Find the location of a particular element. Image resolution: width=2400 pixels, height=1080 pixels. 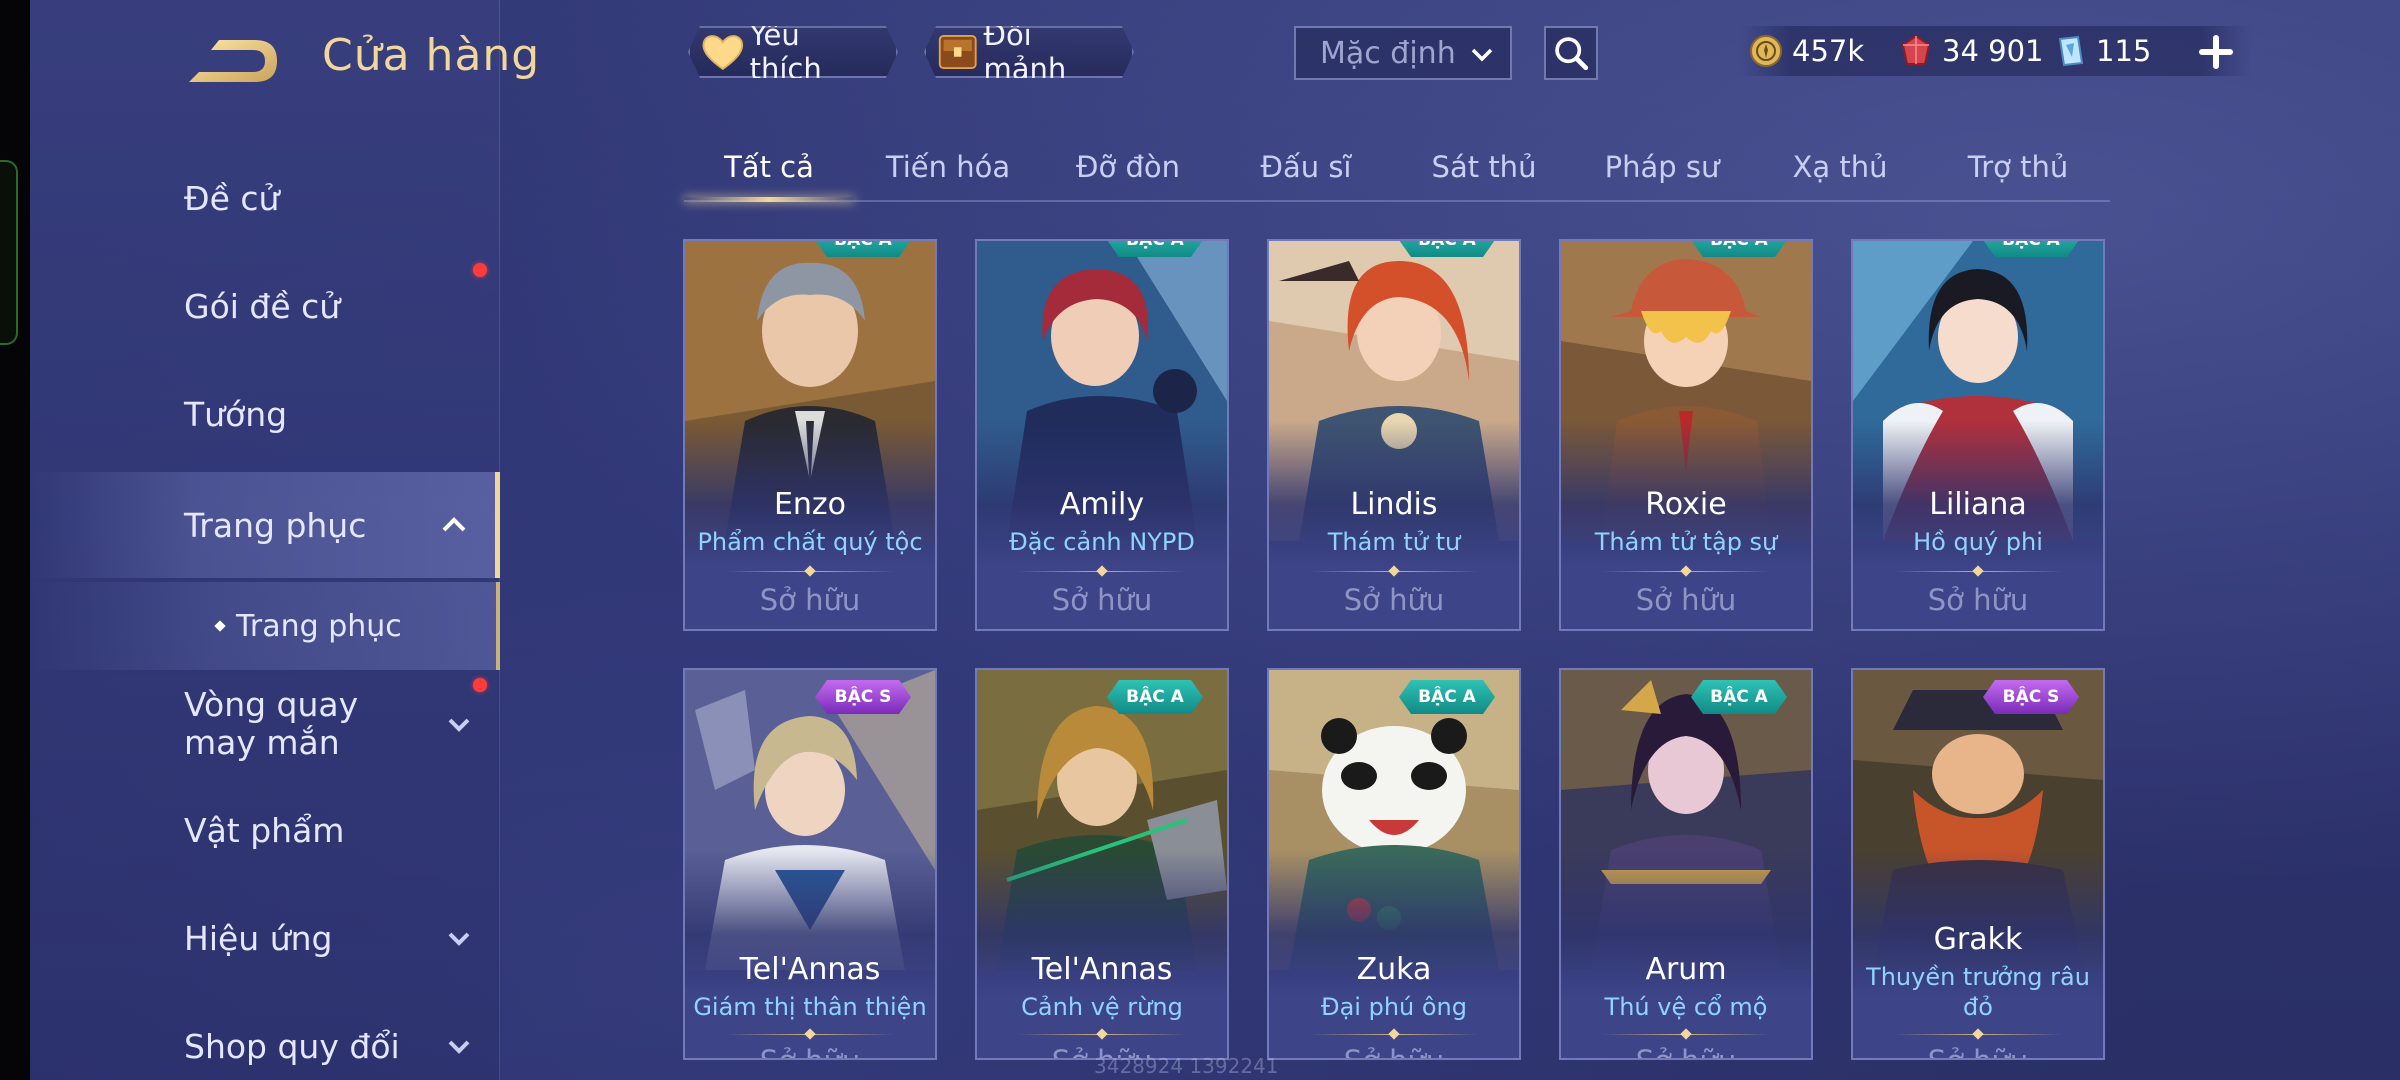

exchange-fragments-button: Đổi mảnh is located at coordinates (1029, 52).